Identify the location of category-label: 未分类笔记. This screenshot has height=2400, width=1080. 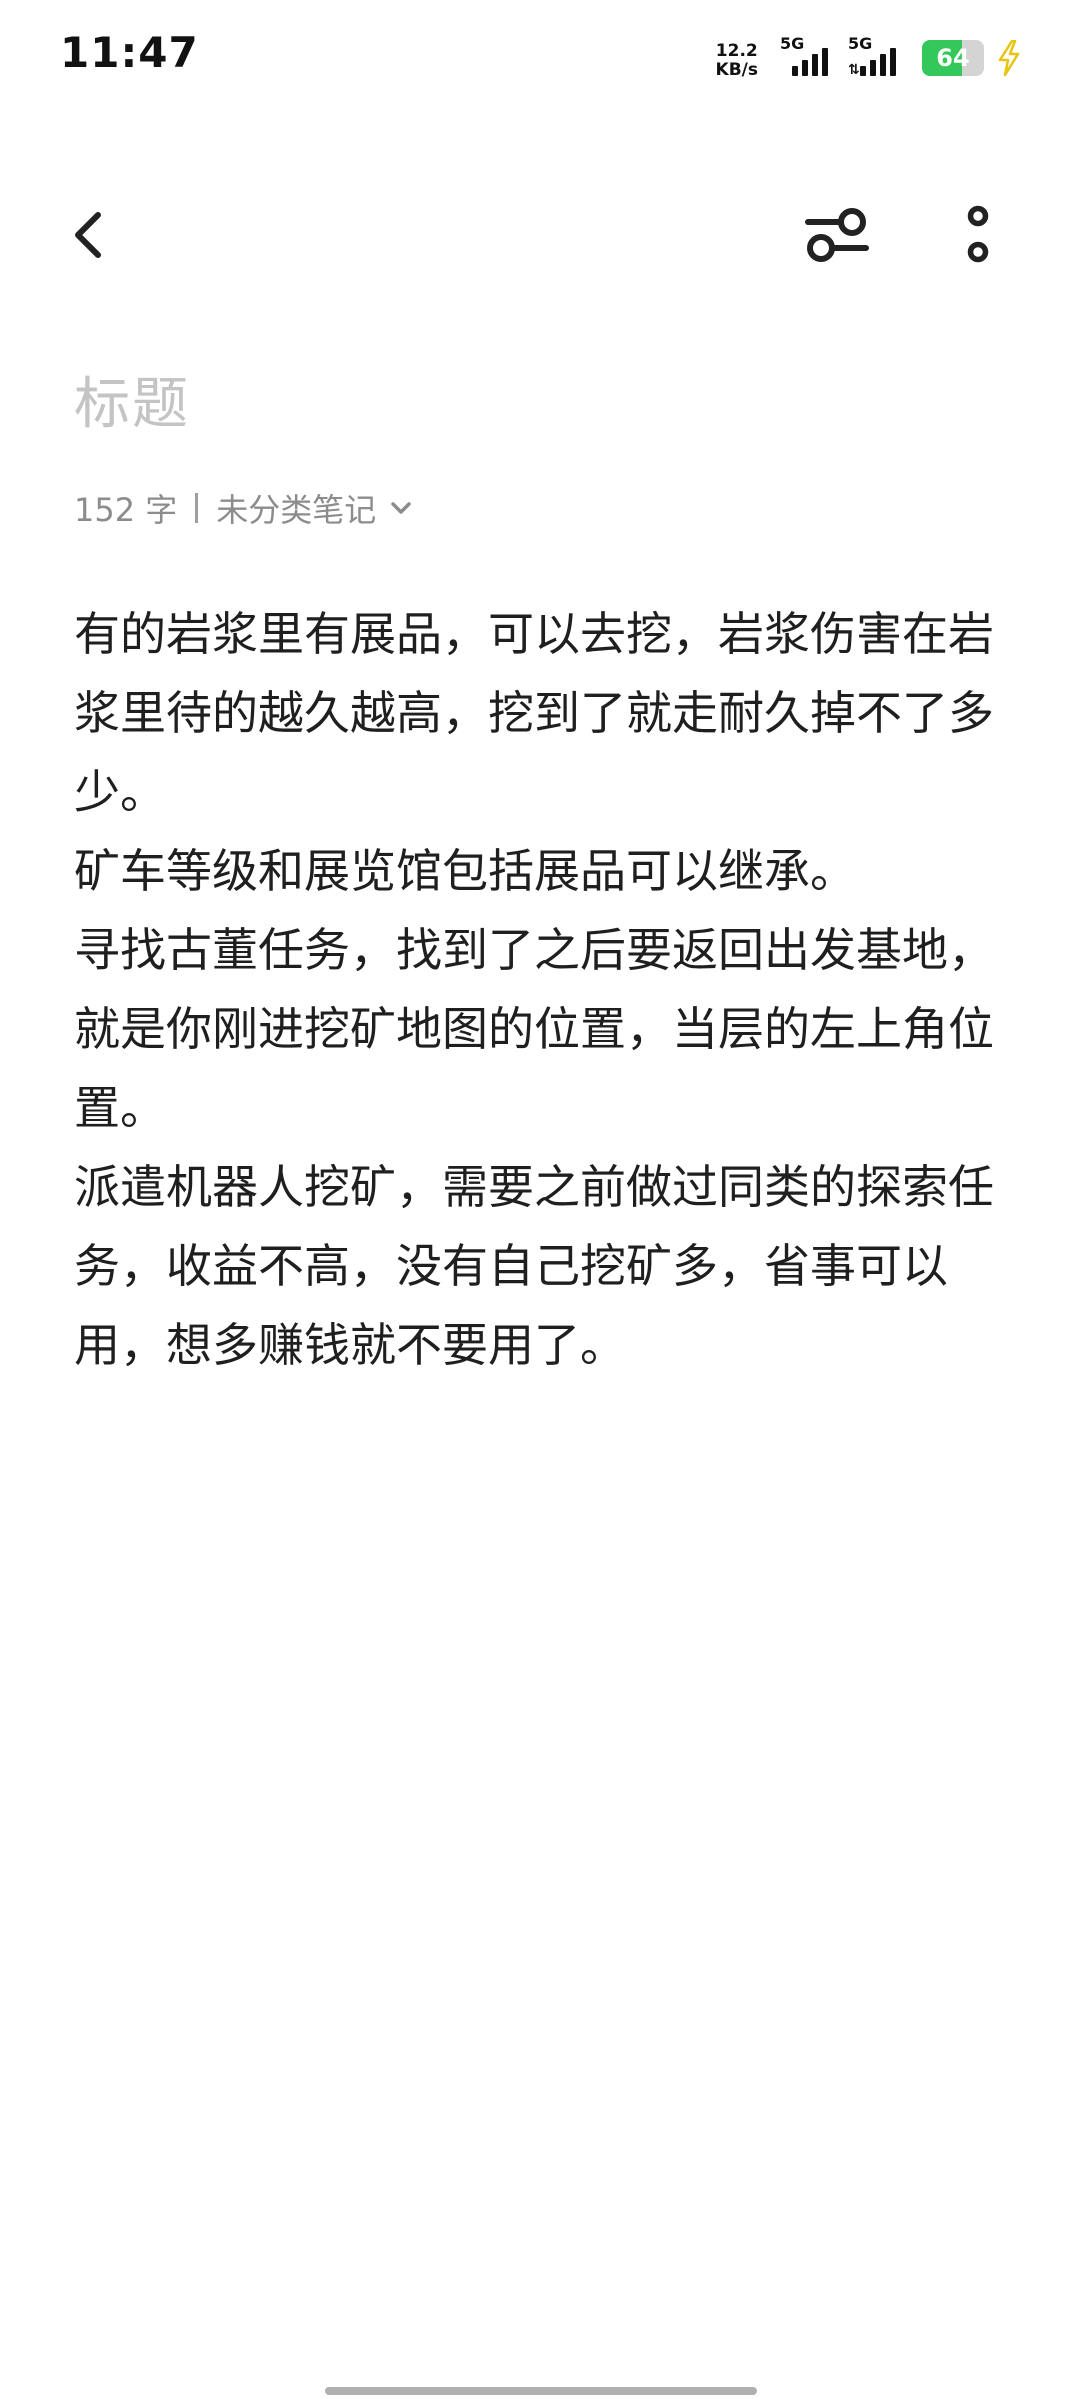
(296, 510).